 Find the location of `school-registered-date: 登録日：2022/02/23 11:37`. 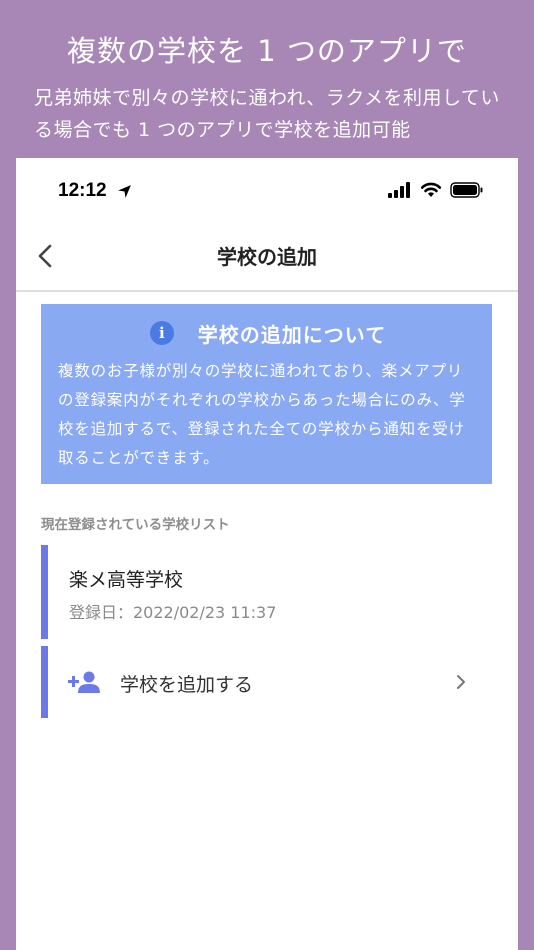

school-registered-date: 登録日：2022/02/23 11:37 is located at coordinates (173, 612).